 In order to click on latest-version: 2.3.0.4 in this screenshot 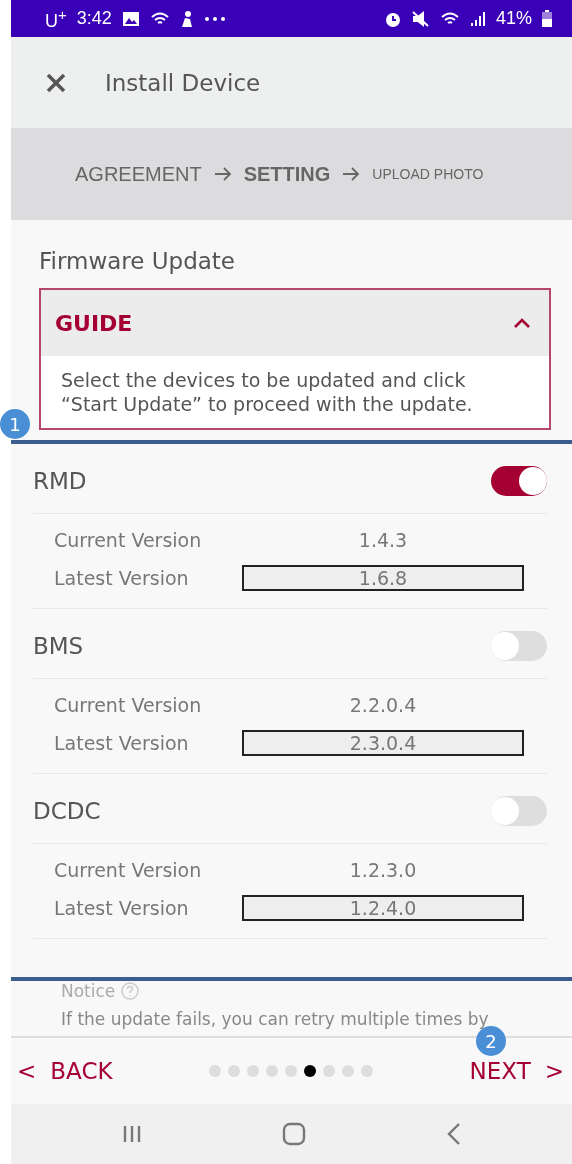, I will do `click(383, 743)`.